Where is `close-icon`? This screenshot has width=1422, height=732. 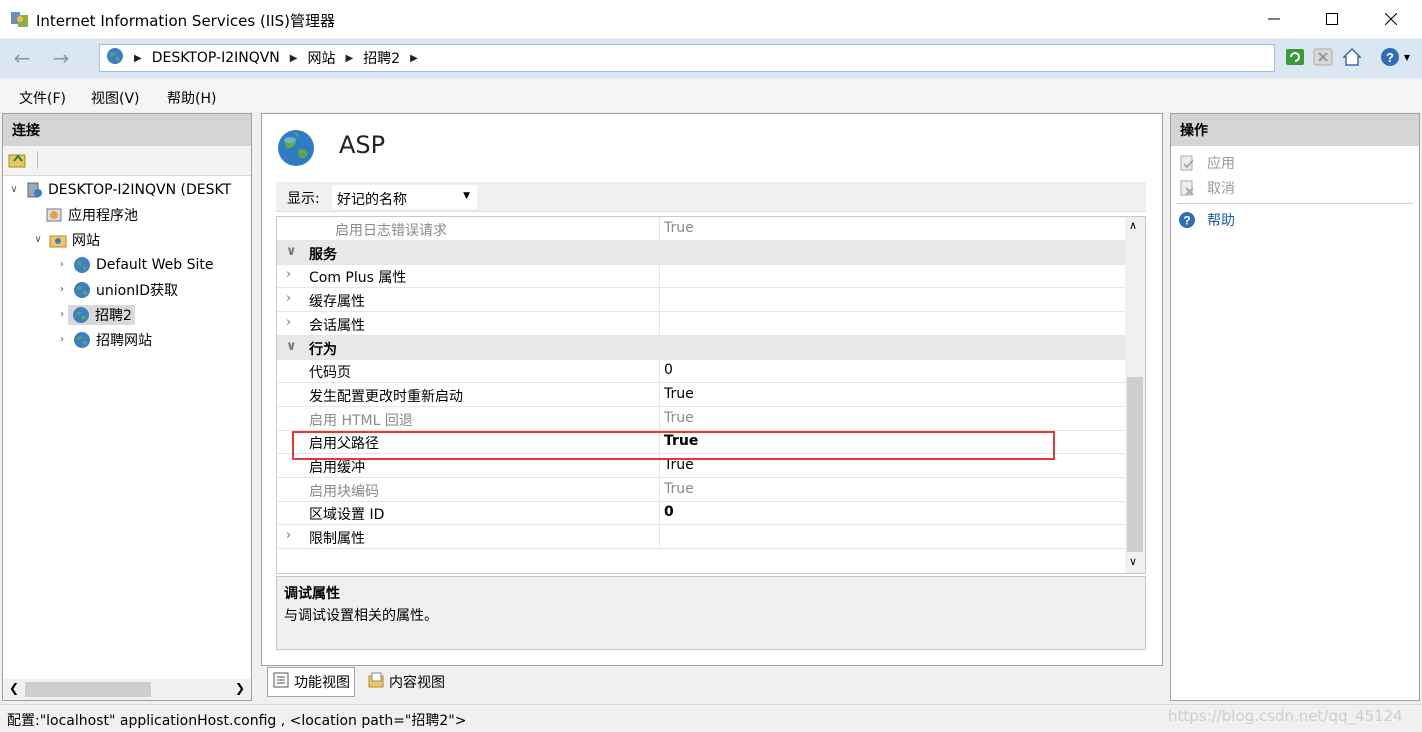
close-icon is located at coordinates (1391, 19).